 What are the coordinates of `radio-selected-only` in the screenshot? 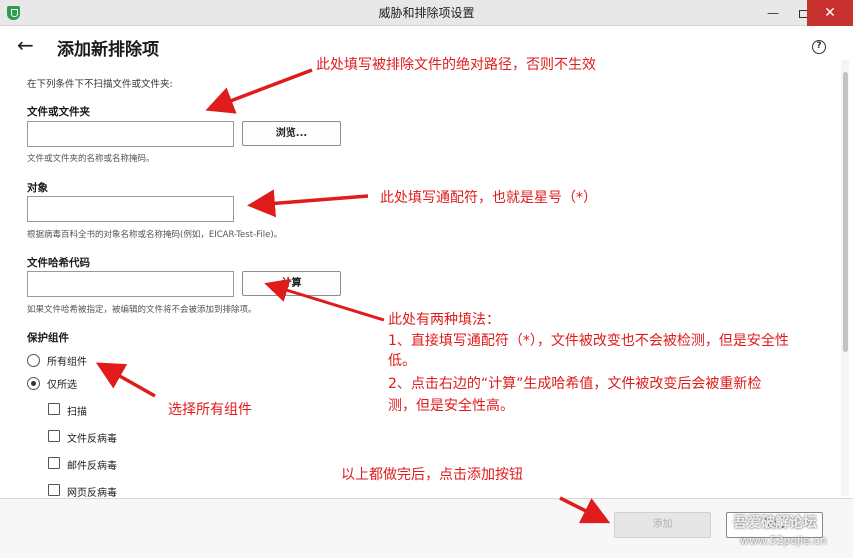 It's located at (33, 383).